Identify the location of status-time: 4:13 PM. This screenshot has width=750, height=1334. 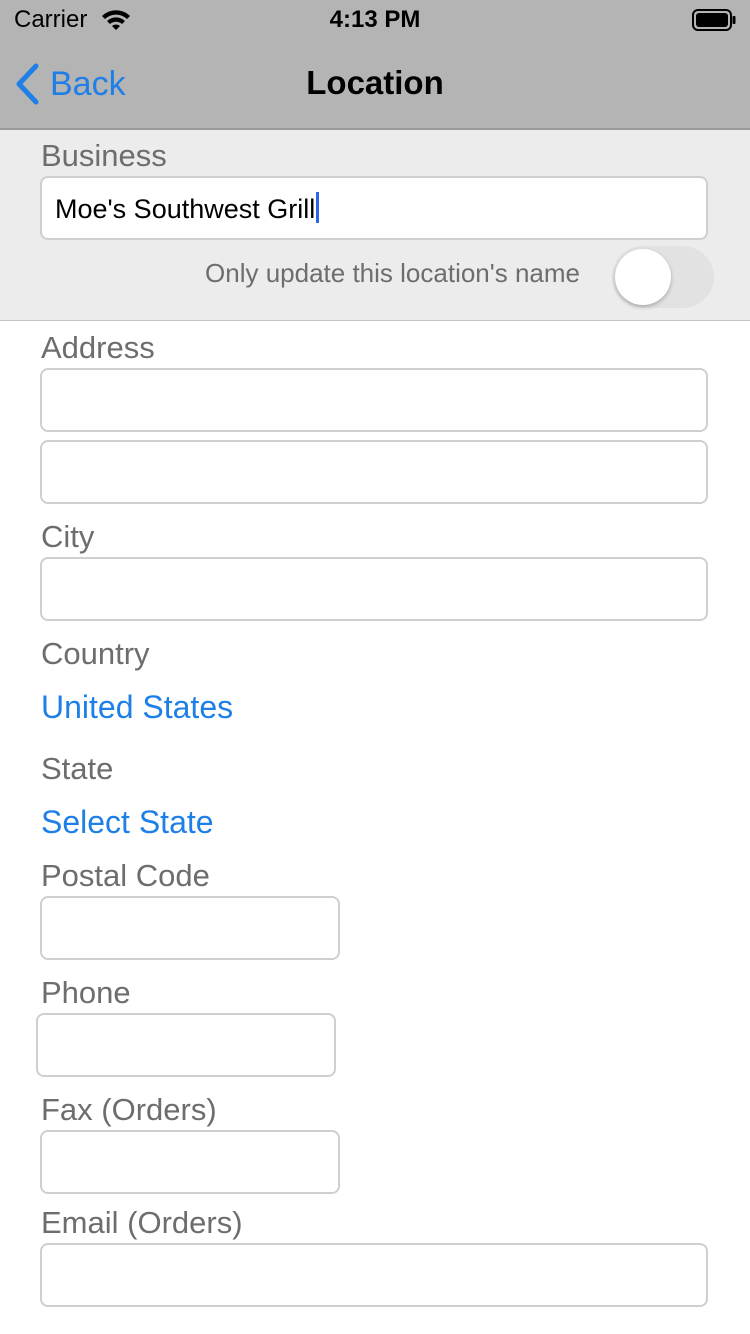
(375, 19).